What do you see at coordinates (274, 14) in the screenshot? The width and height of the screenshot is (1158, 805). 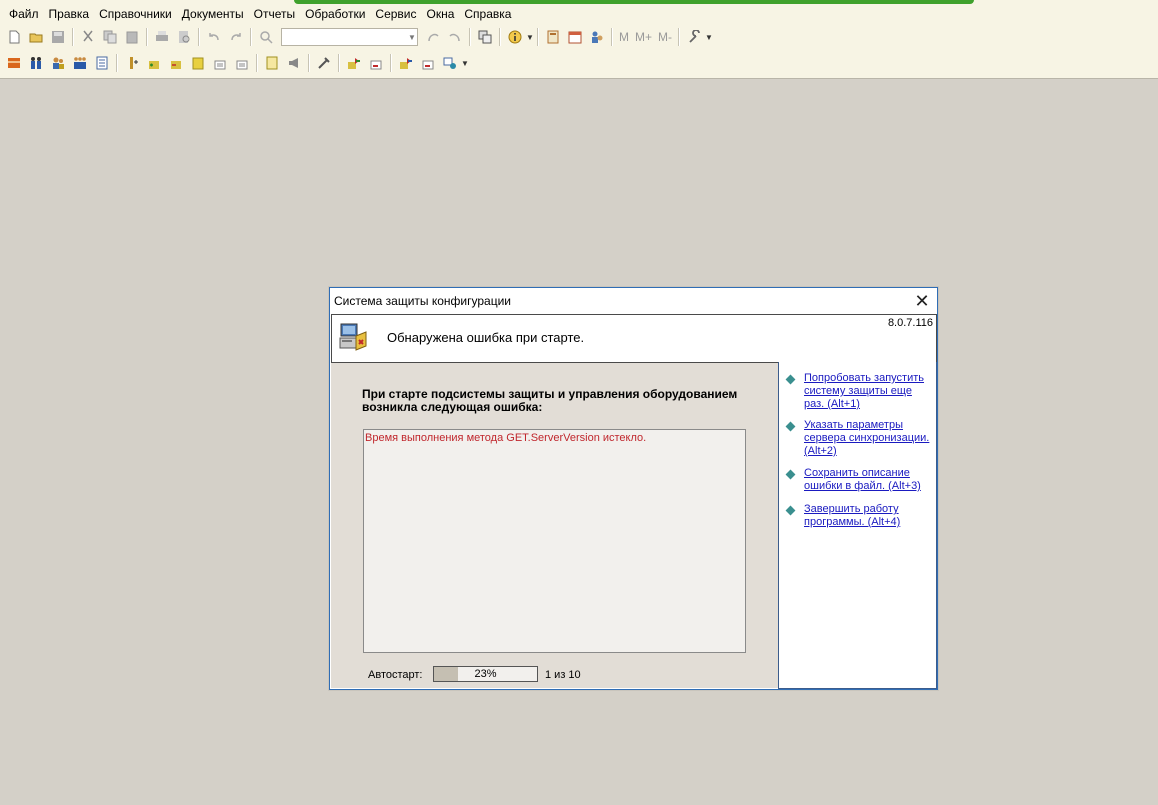 I see `menu-reports: Отчеты` at bounding box center [274, 14].